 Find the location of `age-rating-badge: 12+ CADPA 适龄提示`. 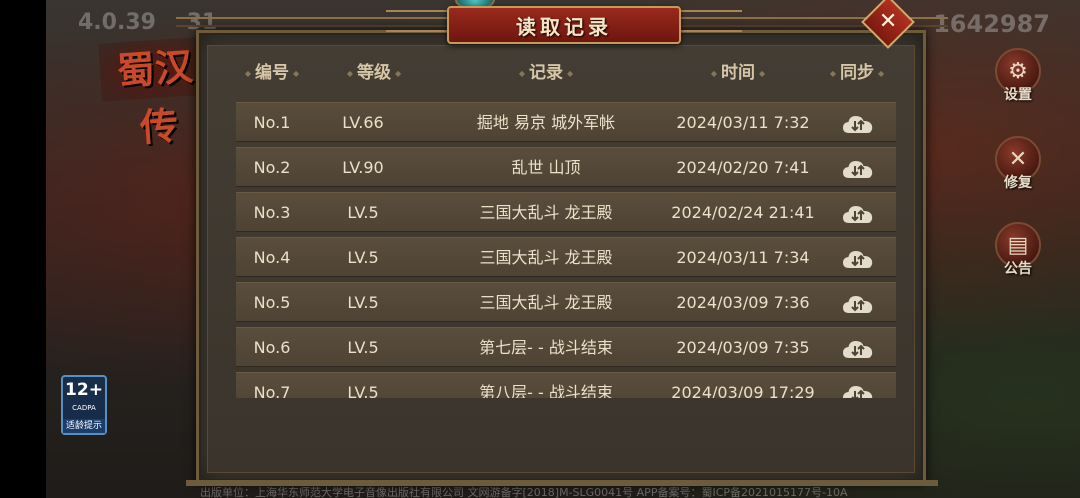

age-rating-badge: 12+ CADPA 适龄提示 is located at coordinates (84, 405).